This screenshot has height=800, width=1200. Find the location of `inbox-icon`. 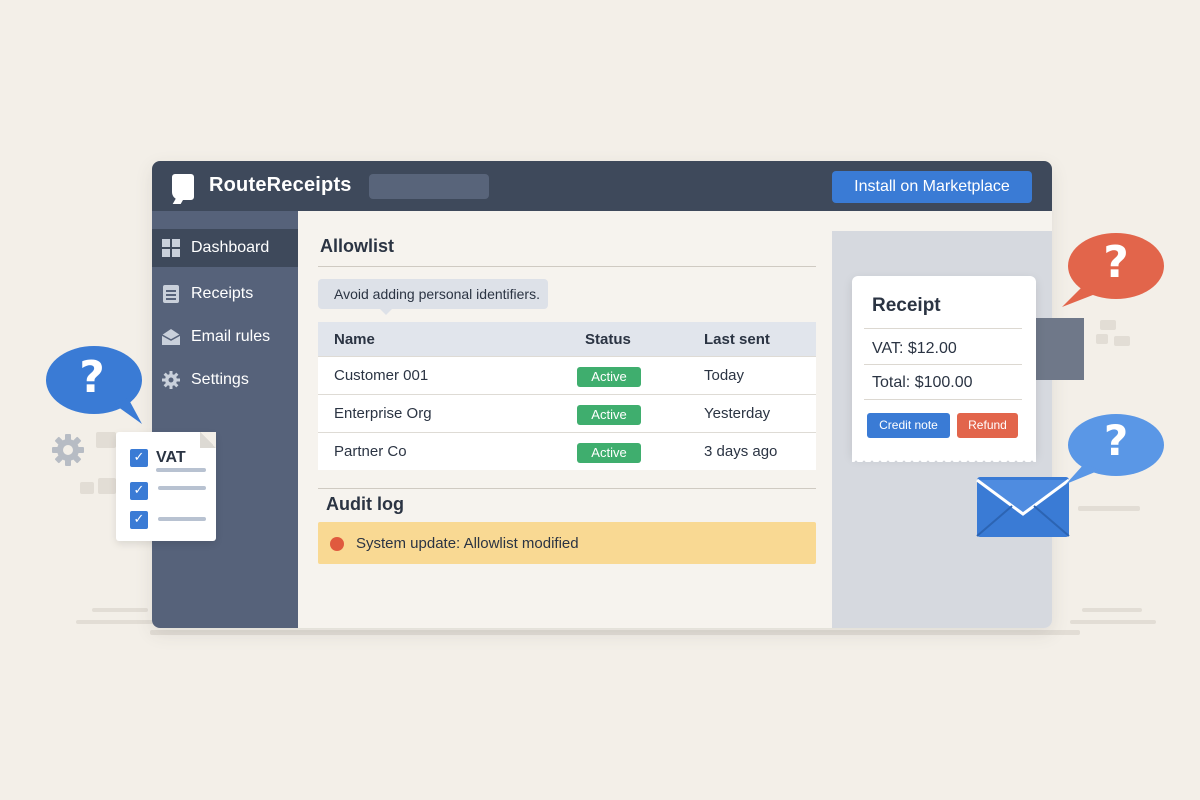

inbox-icon is located at coordinates (171, 337).